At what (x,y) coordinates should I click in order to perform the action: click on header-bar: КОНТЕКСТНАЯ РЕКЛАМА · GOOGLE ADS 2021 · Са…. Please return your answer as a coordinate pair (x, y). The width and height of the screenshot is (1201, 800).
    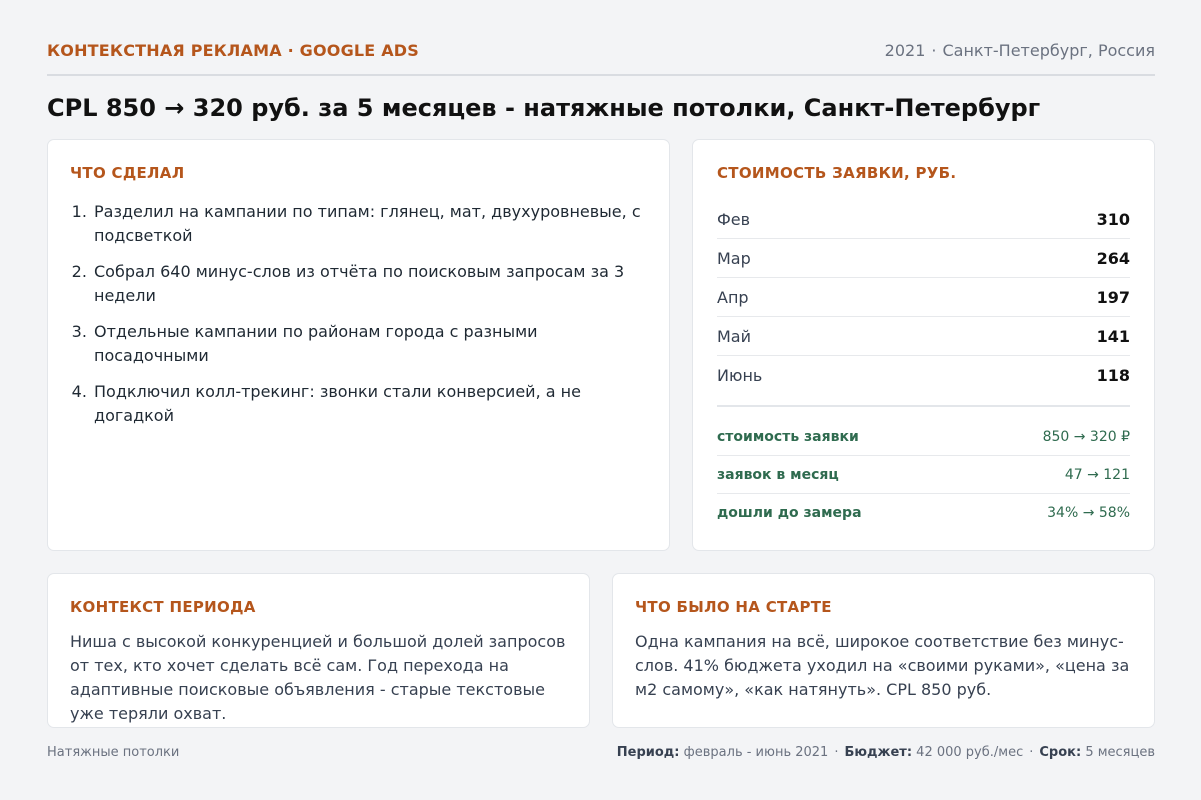
    Looking at the image, I should click on (601, 56).